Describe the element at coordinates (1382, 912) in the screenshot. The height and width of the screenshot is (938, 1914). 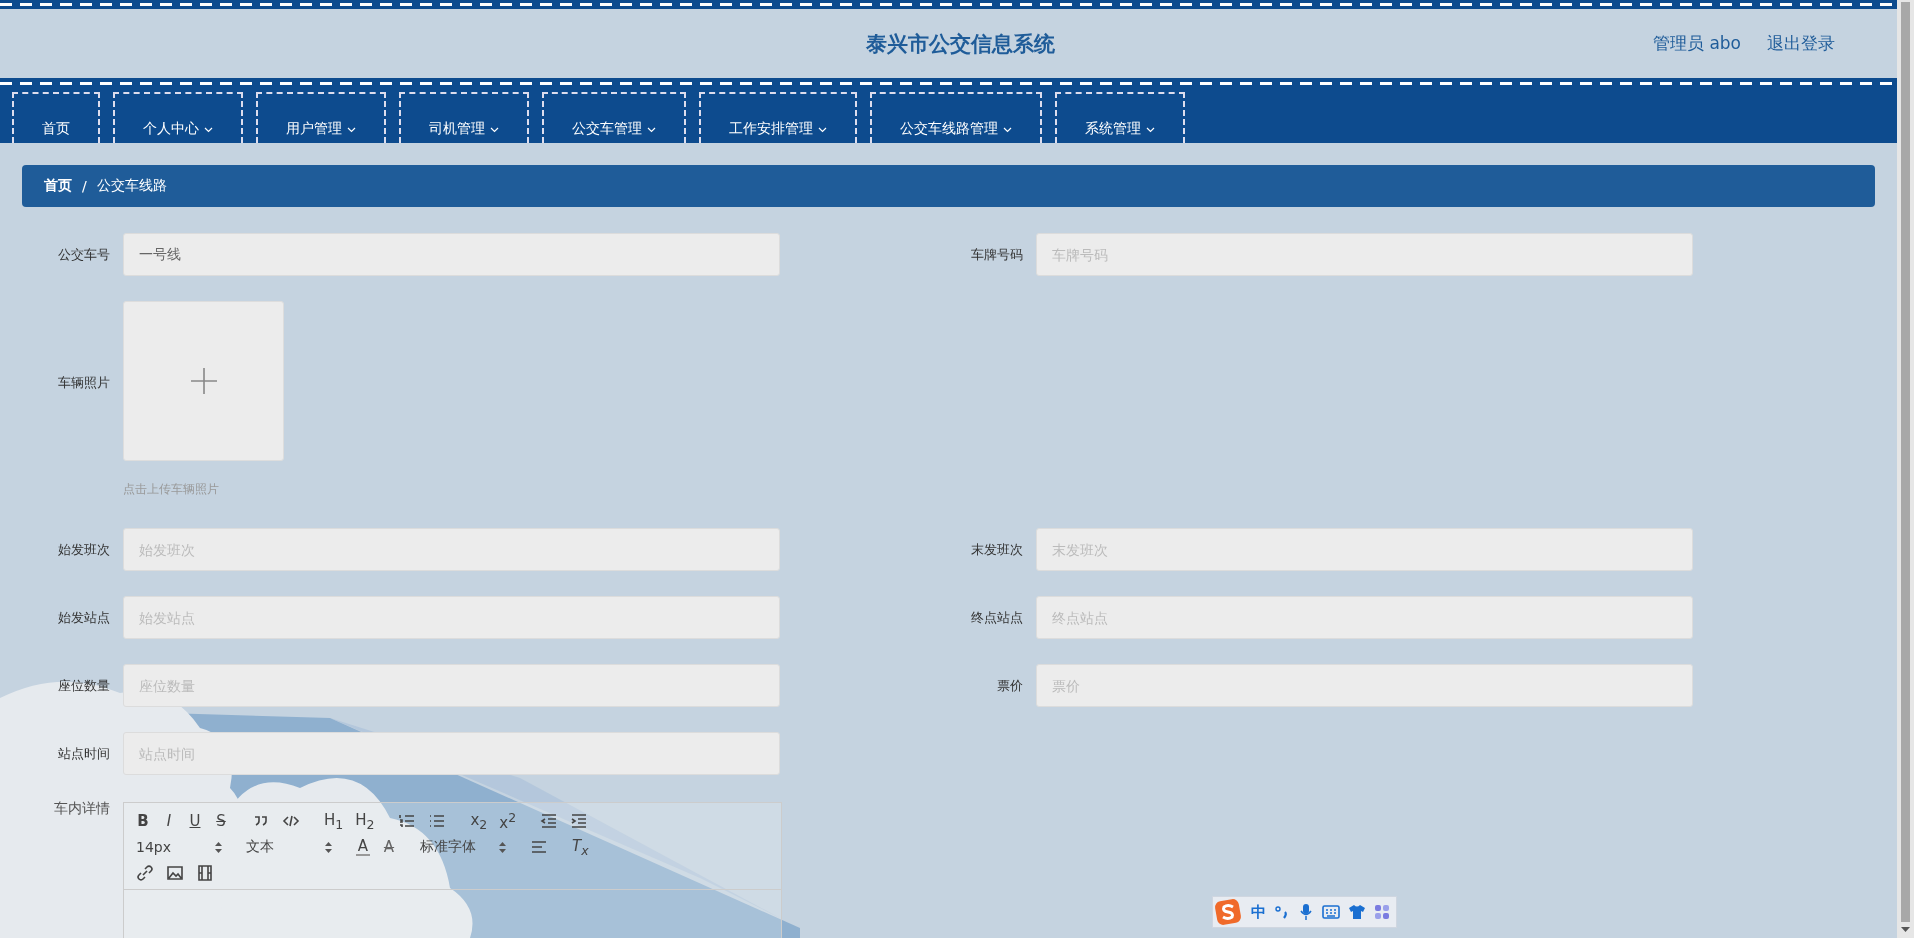
I see `apps-icon` at that location.